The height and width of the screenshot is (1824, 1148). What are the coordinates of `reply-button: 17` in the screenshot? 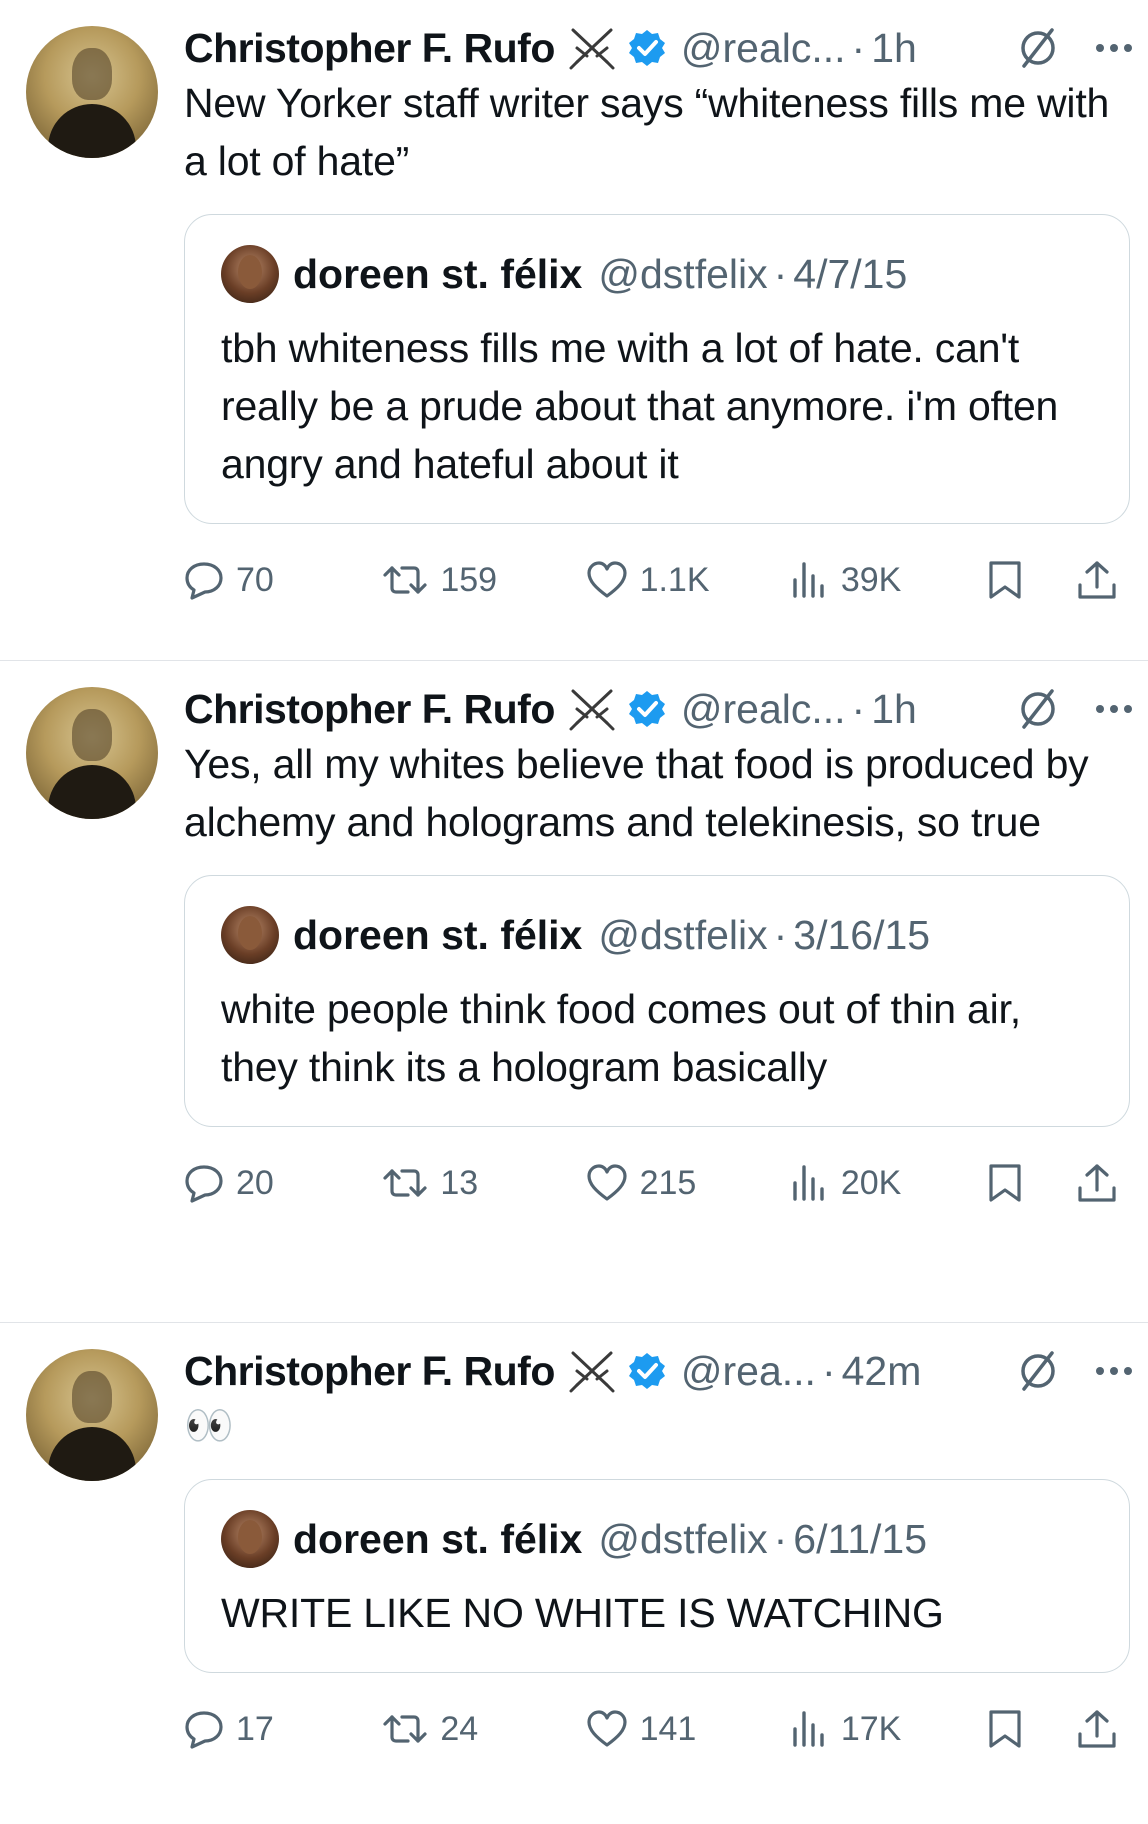 It's located at (283, 1729).